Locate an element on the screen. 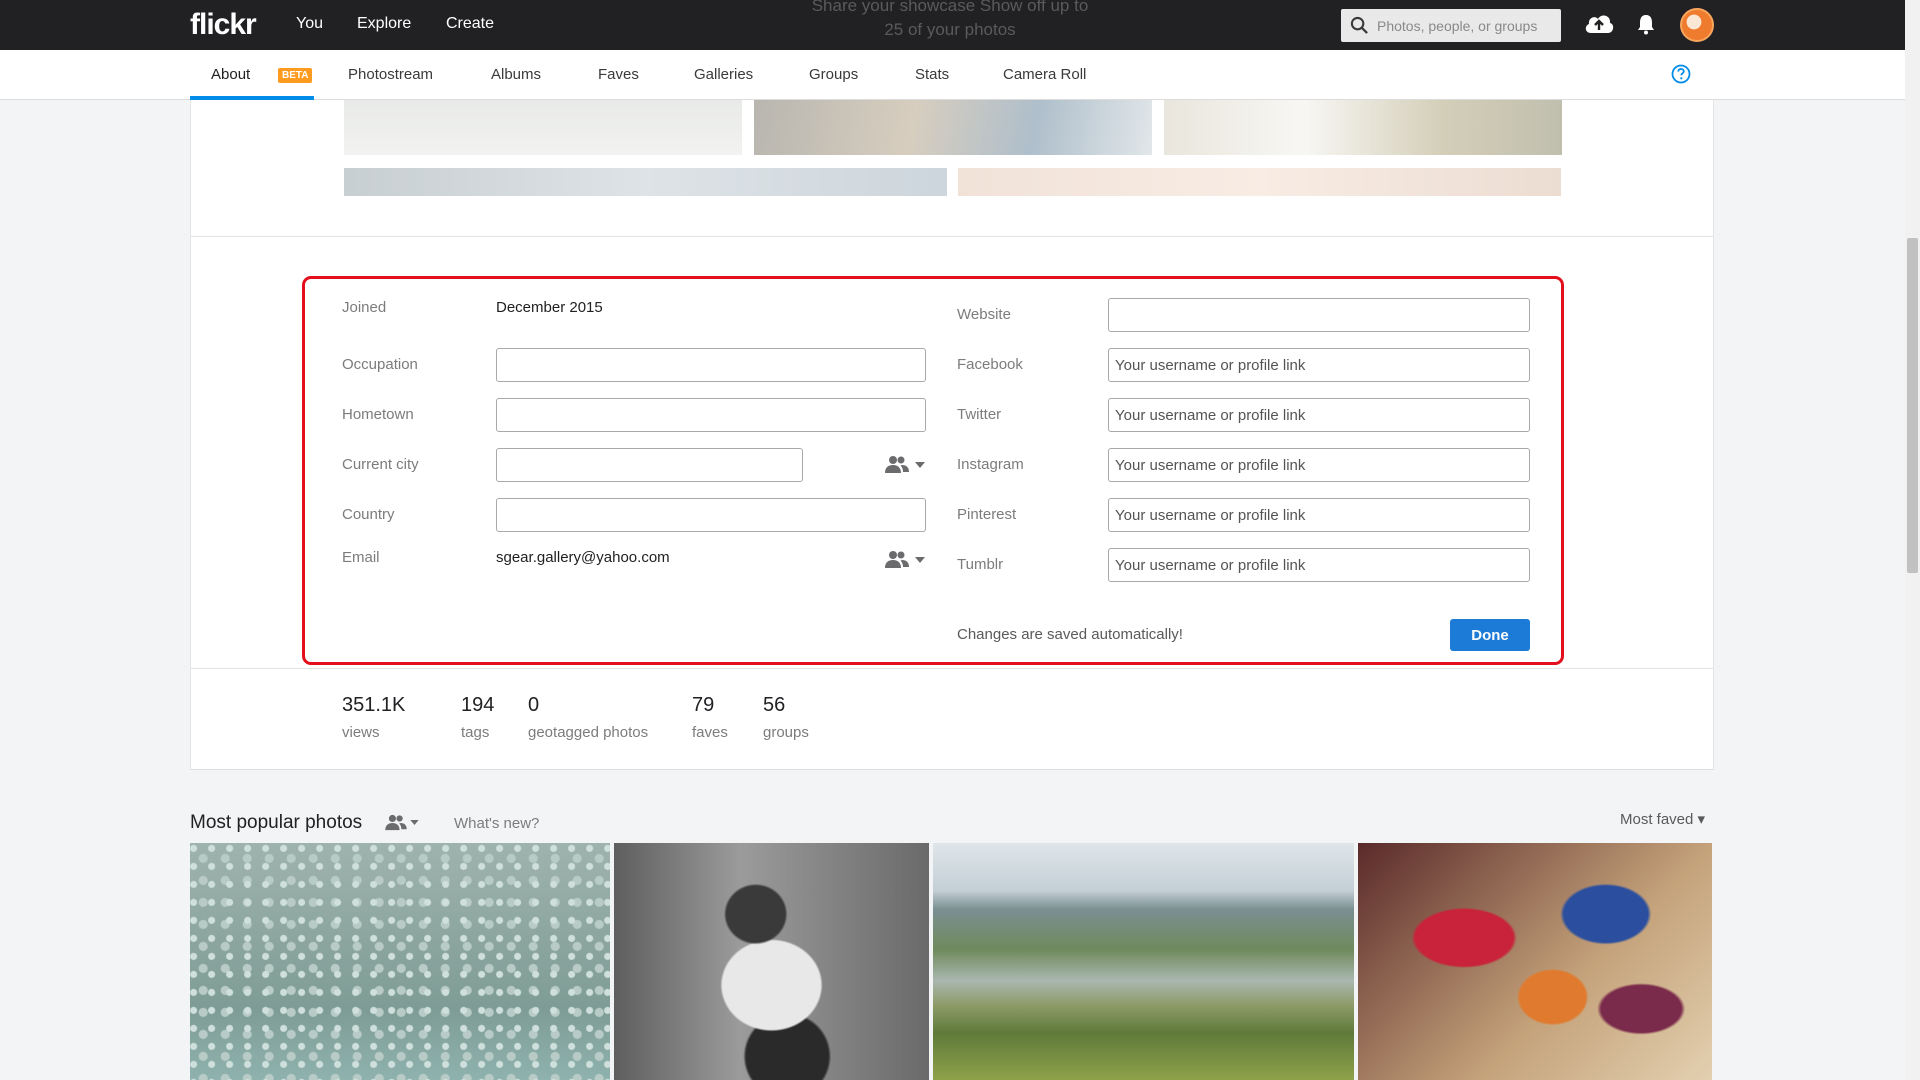 The width and height of the screenshot is (1920, 1080). tab-faves: Faves is located at coordinates (618, 74).